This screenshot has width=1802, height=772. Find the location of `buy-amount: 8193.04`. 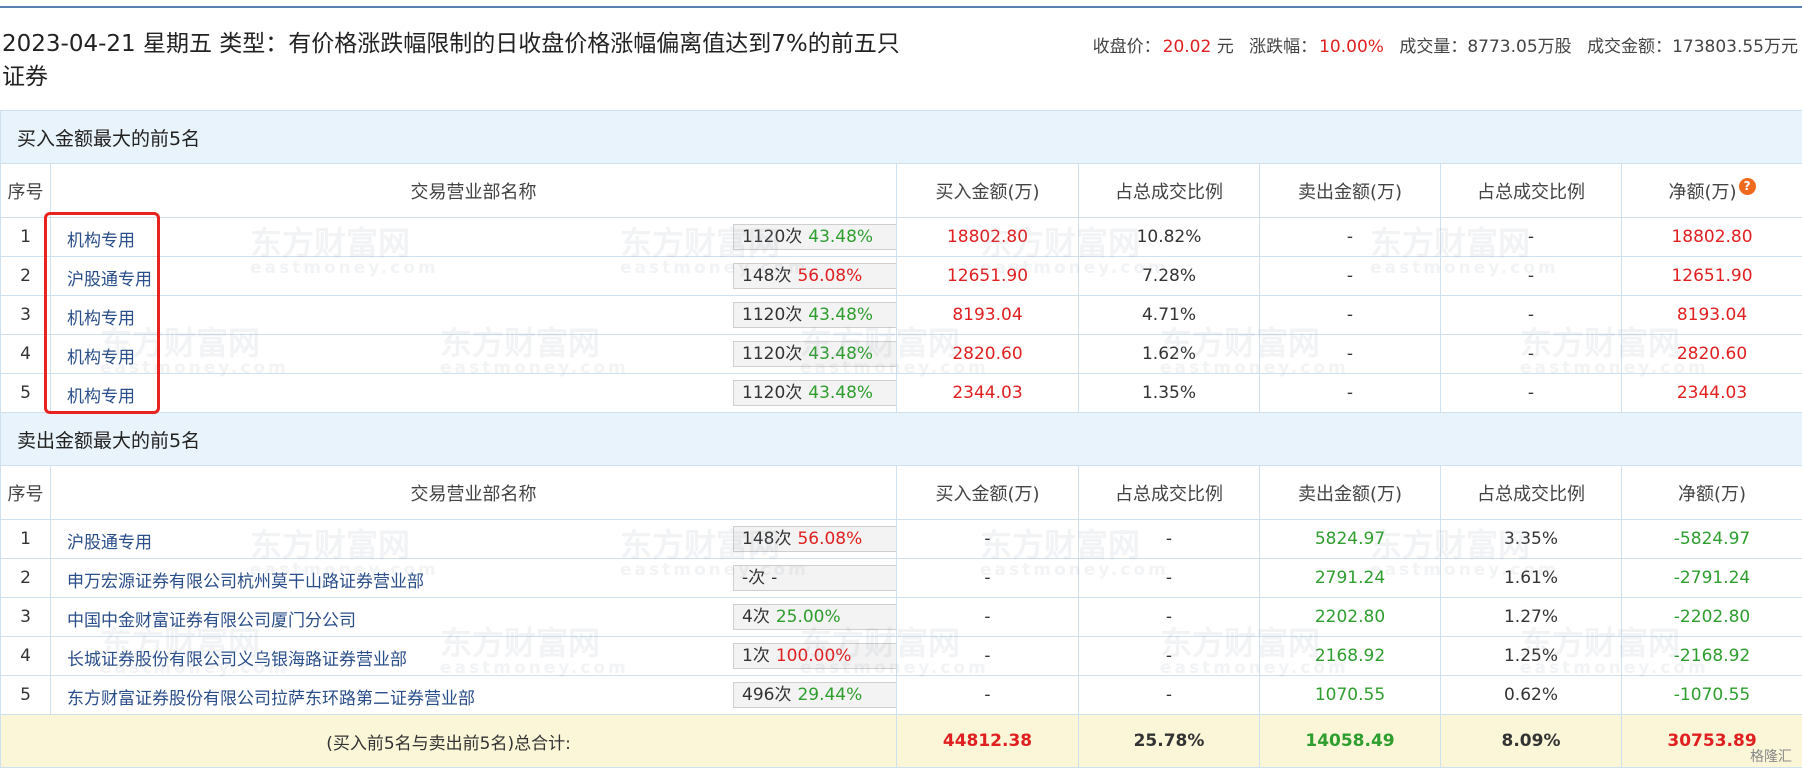

buy-amount: 8193.04 is located at coordinates (987, 315).